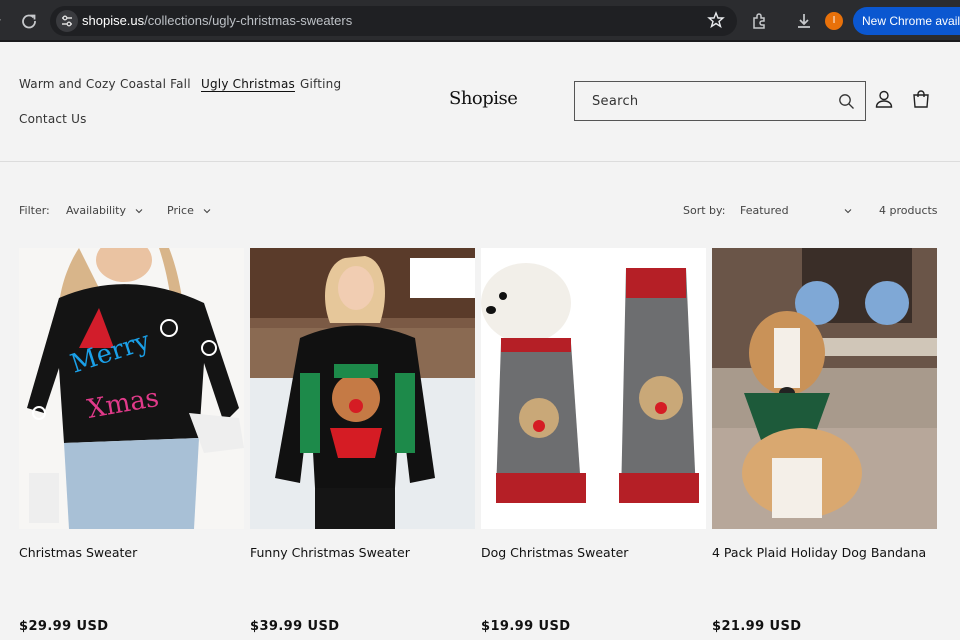  Describe the element at coordinates (764, 210) in the screenshot. I see `sort-value: Featured` at that location.